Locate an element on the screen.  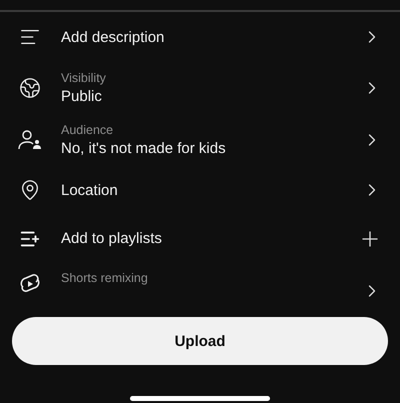
row-title: No, it's not made for kids is located at coordinates (211, 148).